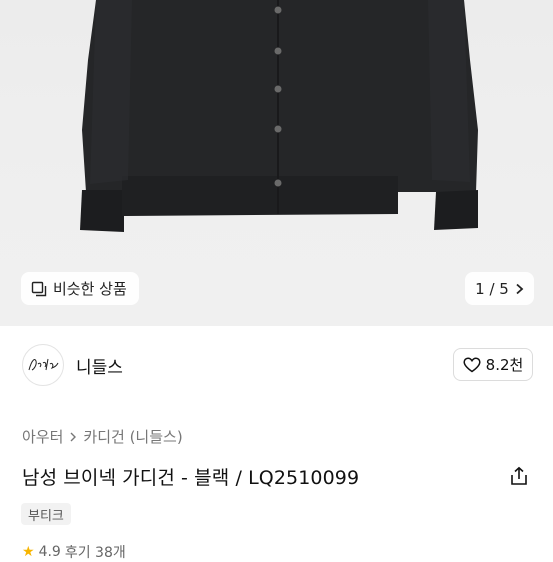 The width and height of the screenshot is (553, 562). What do you see at coordinates (504, 365) in the screenshot?
I see `like-count: 8.2천` at bounding box center [504, 365].